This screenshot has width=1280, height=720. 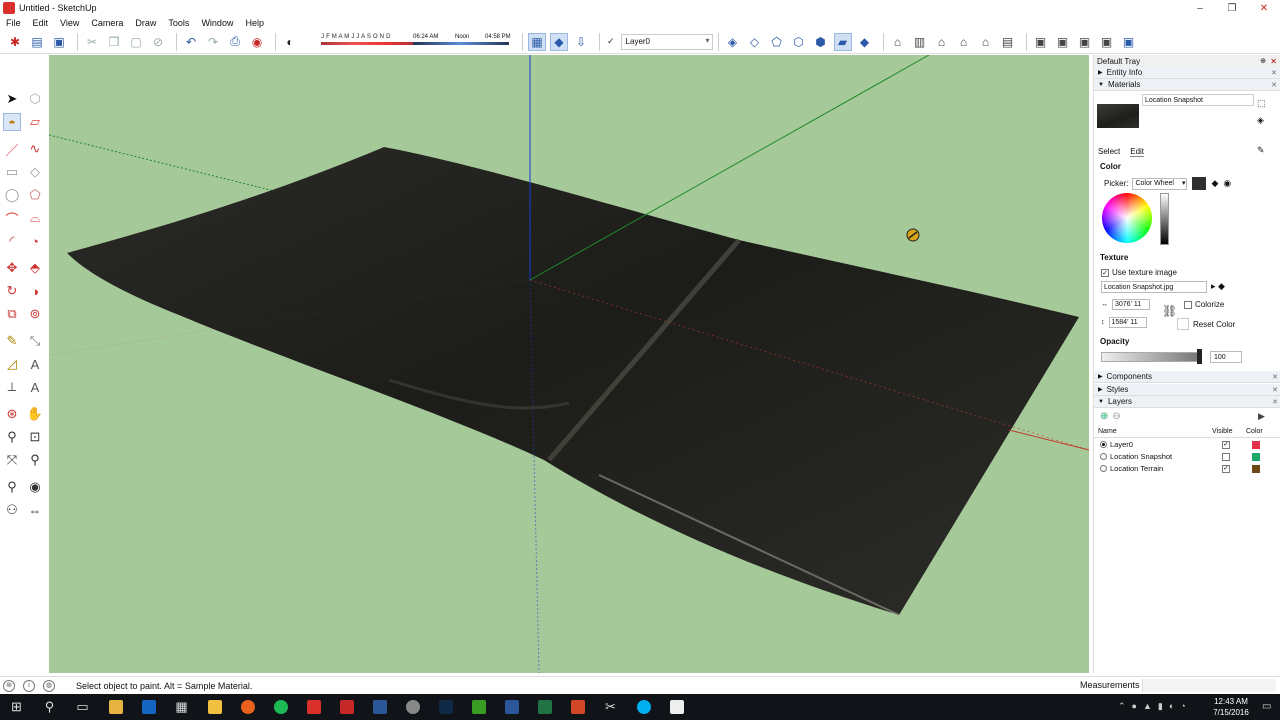 What do you see at coordinates (1188, 304) in the screenshot?
I see `colorize-checkbox` at bounding box center [1188, 304].